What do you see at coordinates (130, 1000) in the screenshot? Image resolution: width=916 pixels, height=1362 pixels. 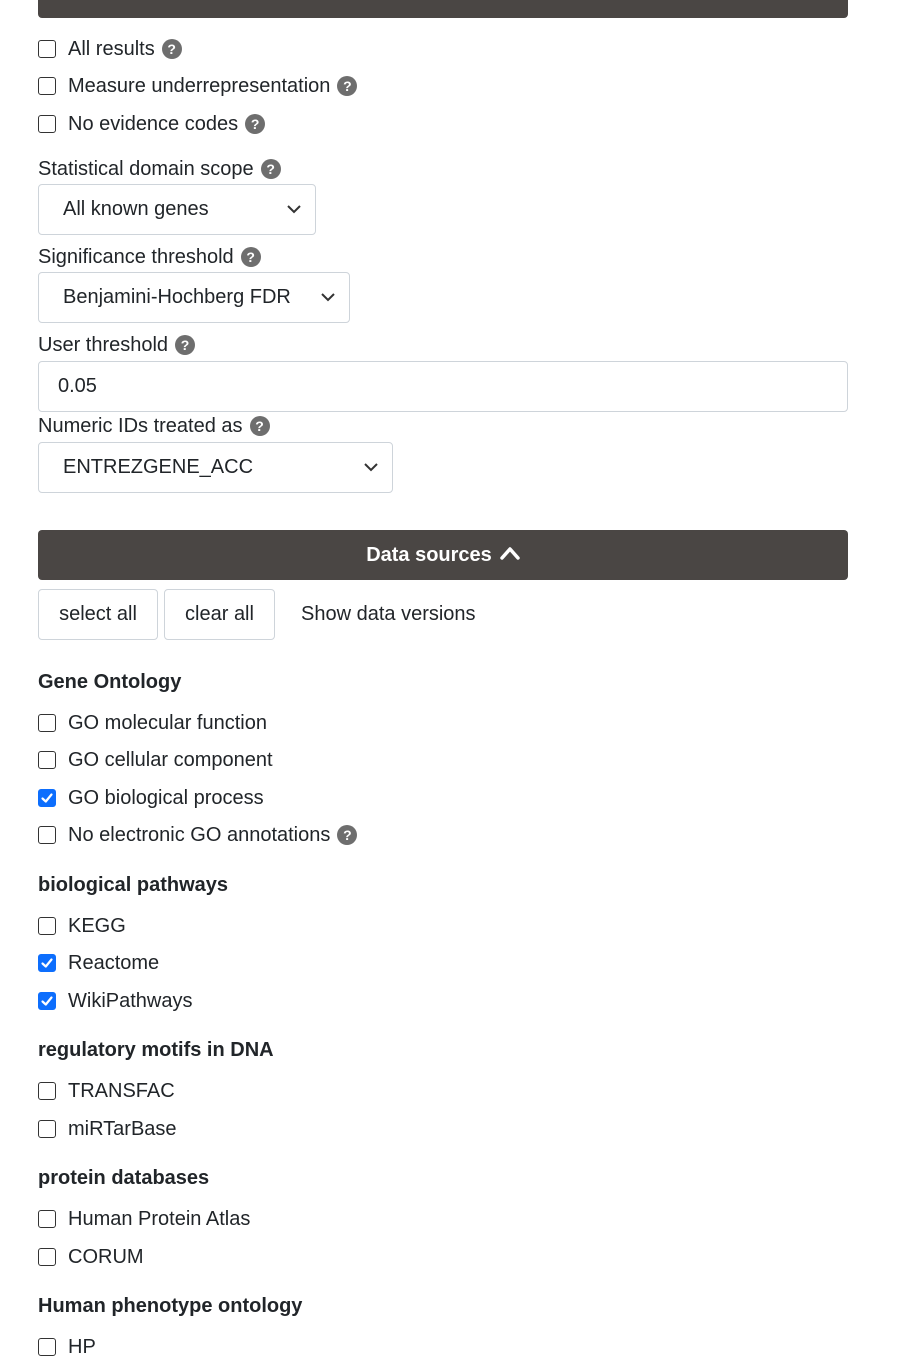 I see `source-label: WikiPathways` at bounding box center [130, 1000].